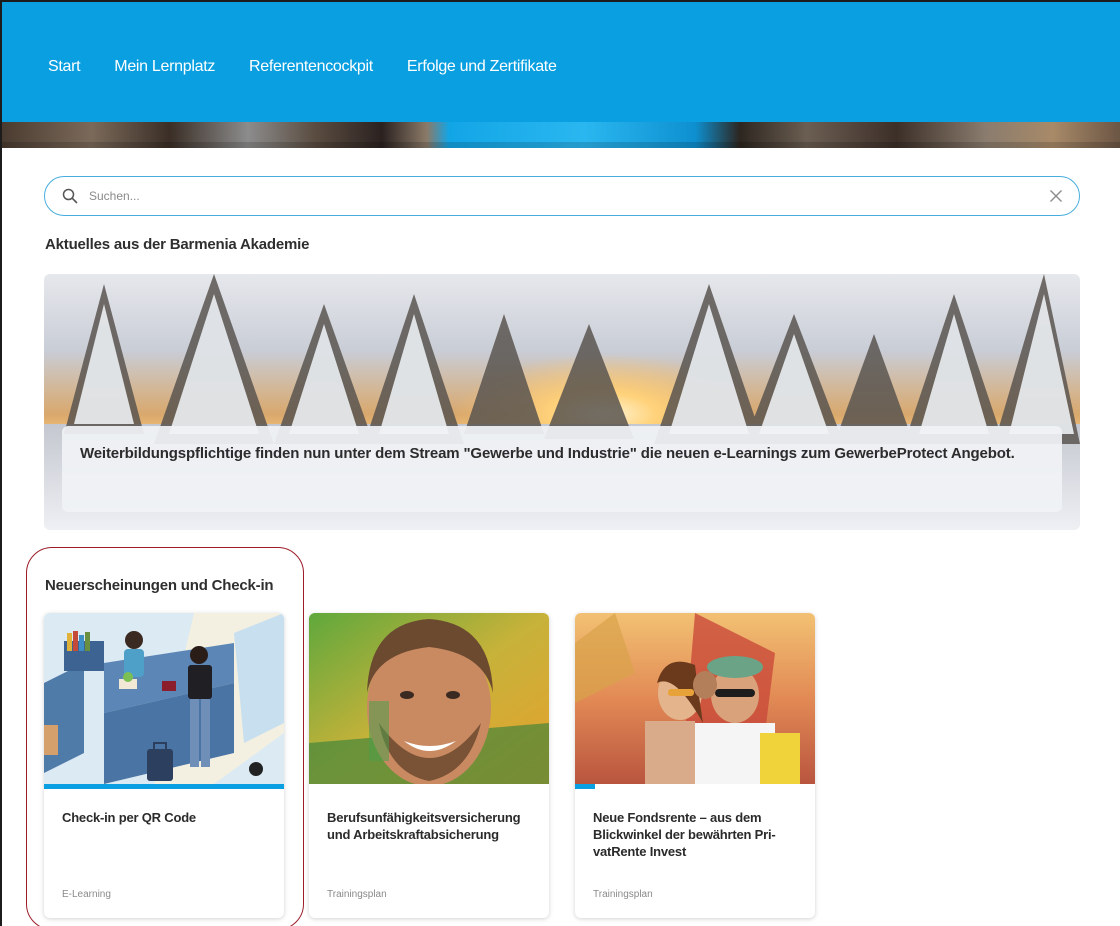 The height and width of the screenshot is (926, 1120). I want to click on course-card-check-in: Check-in per QR Code E-Learning, so click(164, 765).